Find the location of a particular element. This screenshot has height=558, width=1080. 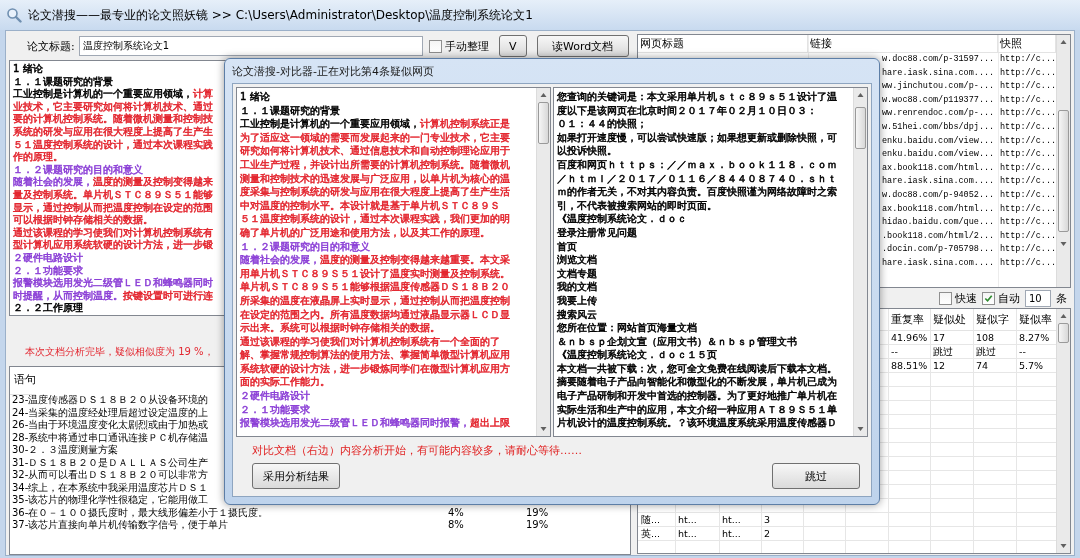

table-cell-text: 34-综上，在本系统中我采用温度芯片ＤＳ１ is located at coordinates (110, 487).